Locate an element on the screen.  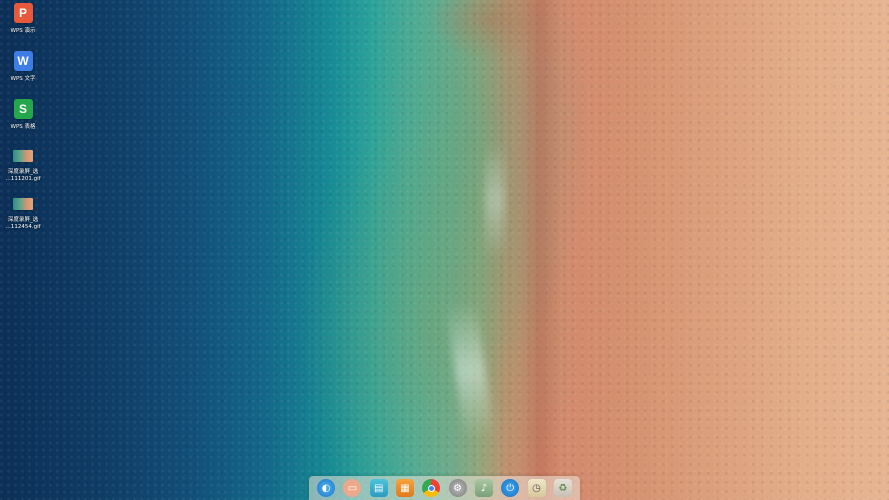
deepin-music-icon: ♪ is located at coordinates (483, 488).